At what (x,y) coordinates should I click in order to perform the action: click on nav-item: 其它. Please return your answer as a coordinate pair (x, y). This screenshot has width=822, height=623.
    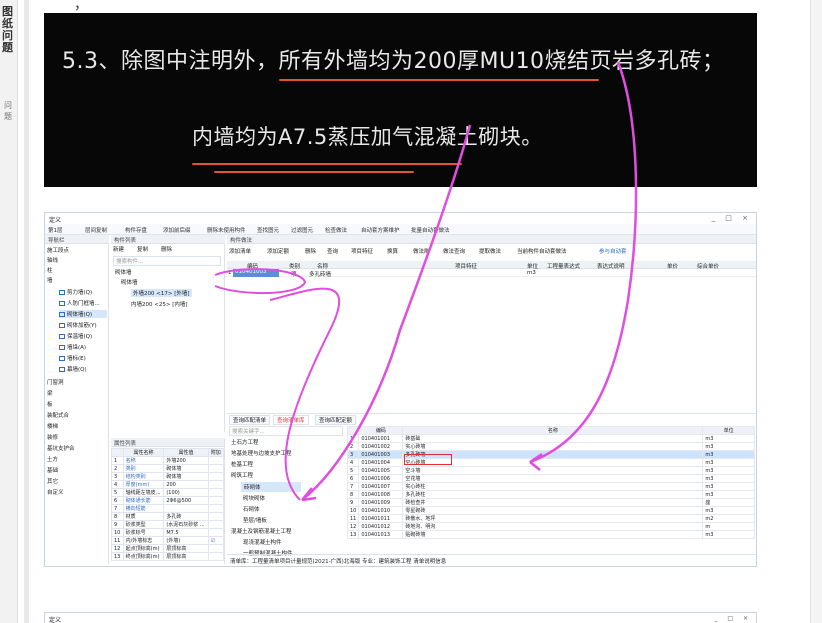
    Looking at the image, I should click on (52, 481).